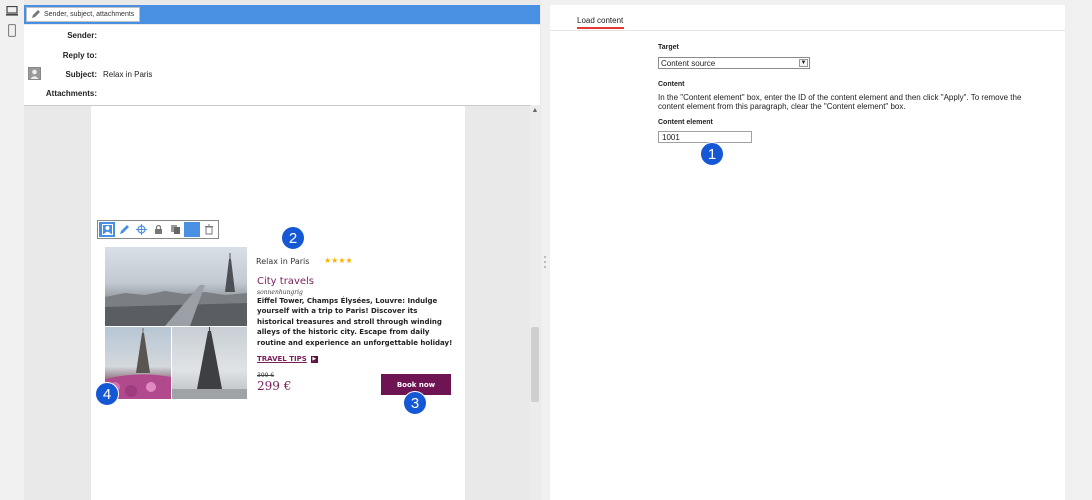  I want to click on subject-value: Relax in Paris, so click(127, 74).